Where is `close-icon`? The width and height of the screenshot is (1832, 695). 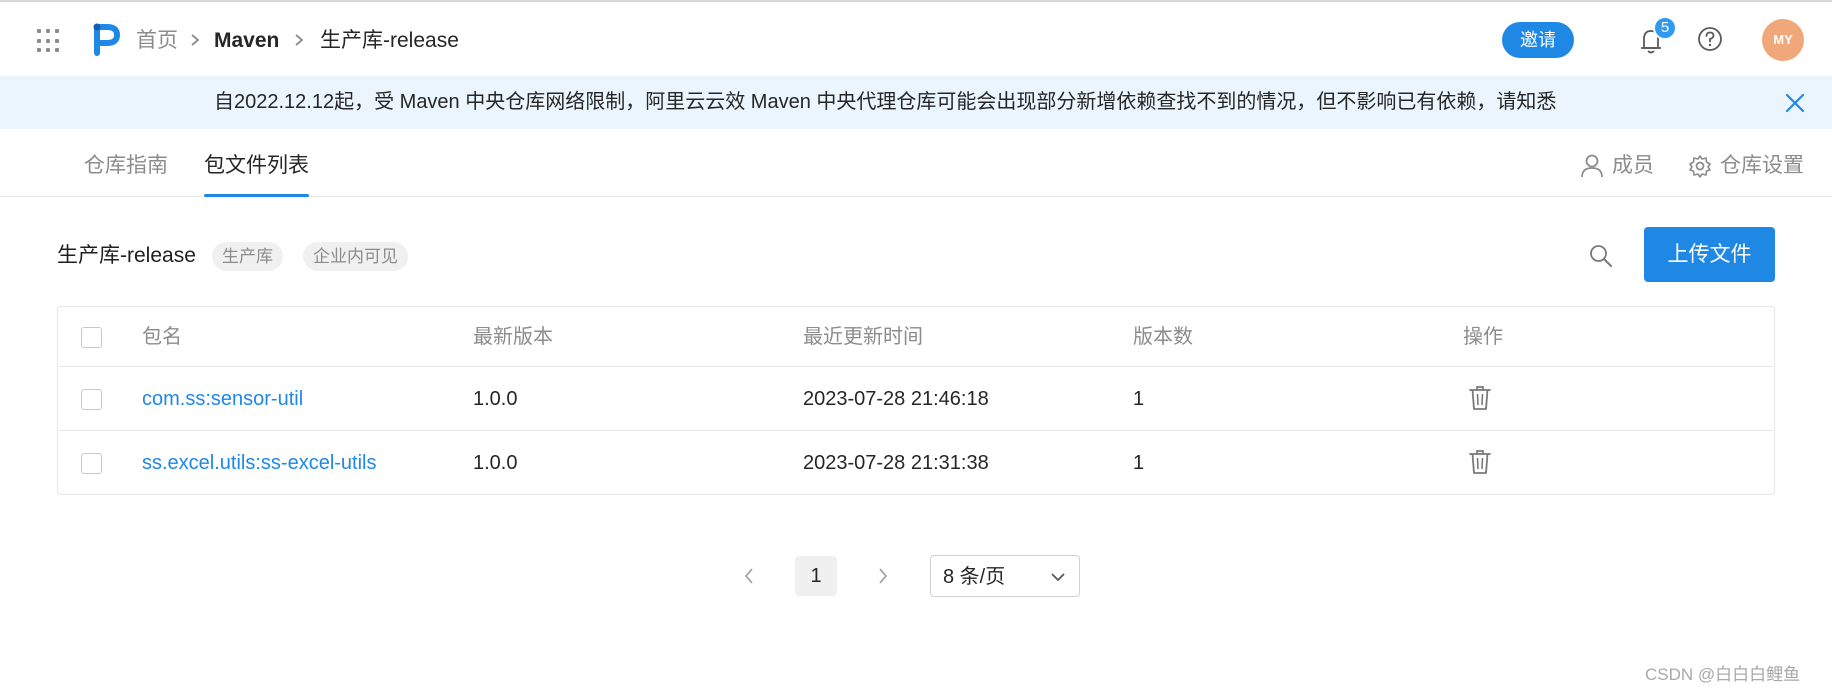
close-icon is located at coordinates (1795, 103).